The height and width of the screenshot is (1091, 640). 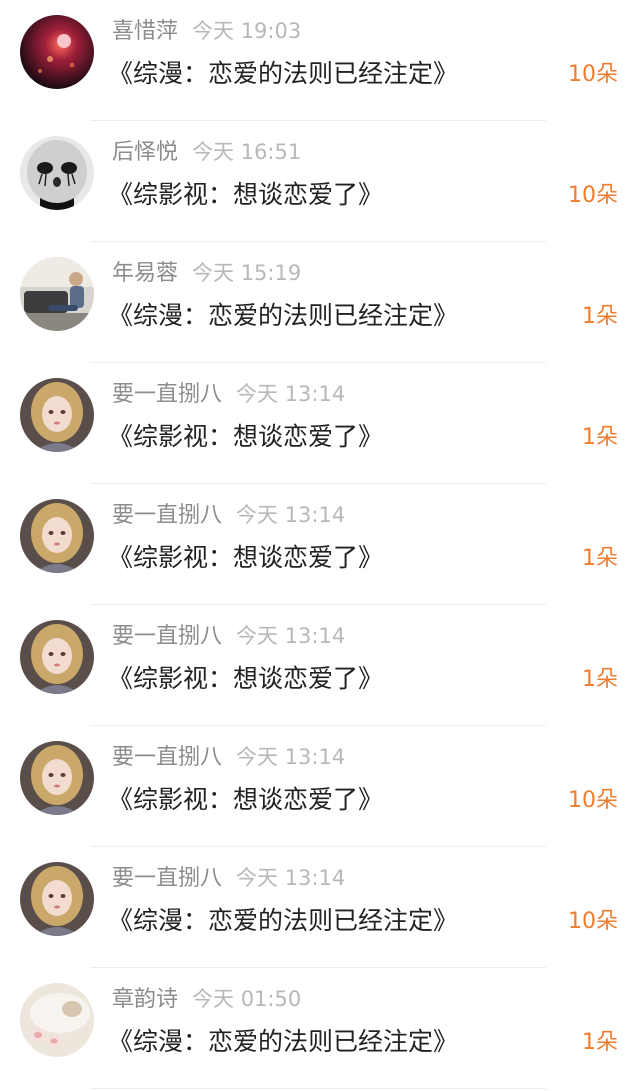 What do you see at coordinates (318, 1088) in the screenshot?
I see `divider` at bounding box center [318, 1088].